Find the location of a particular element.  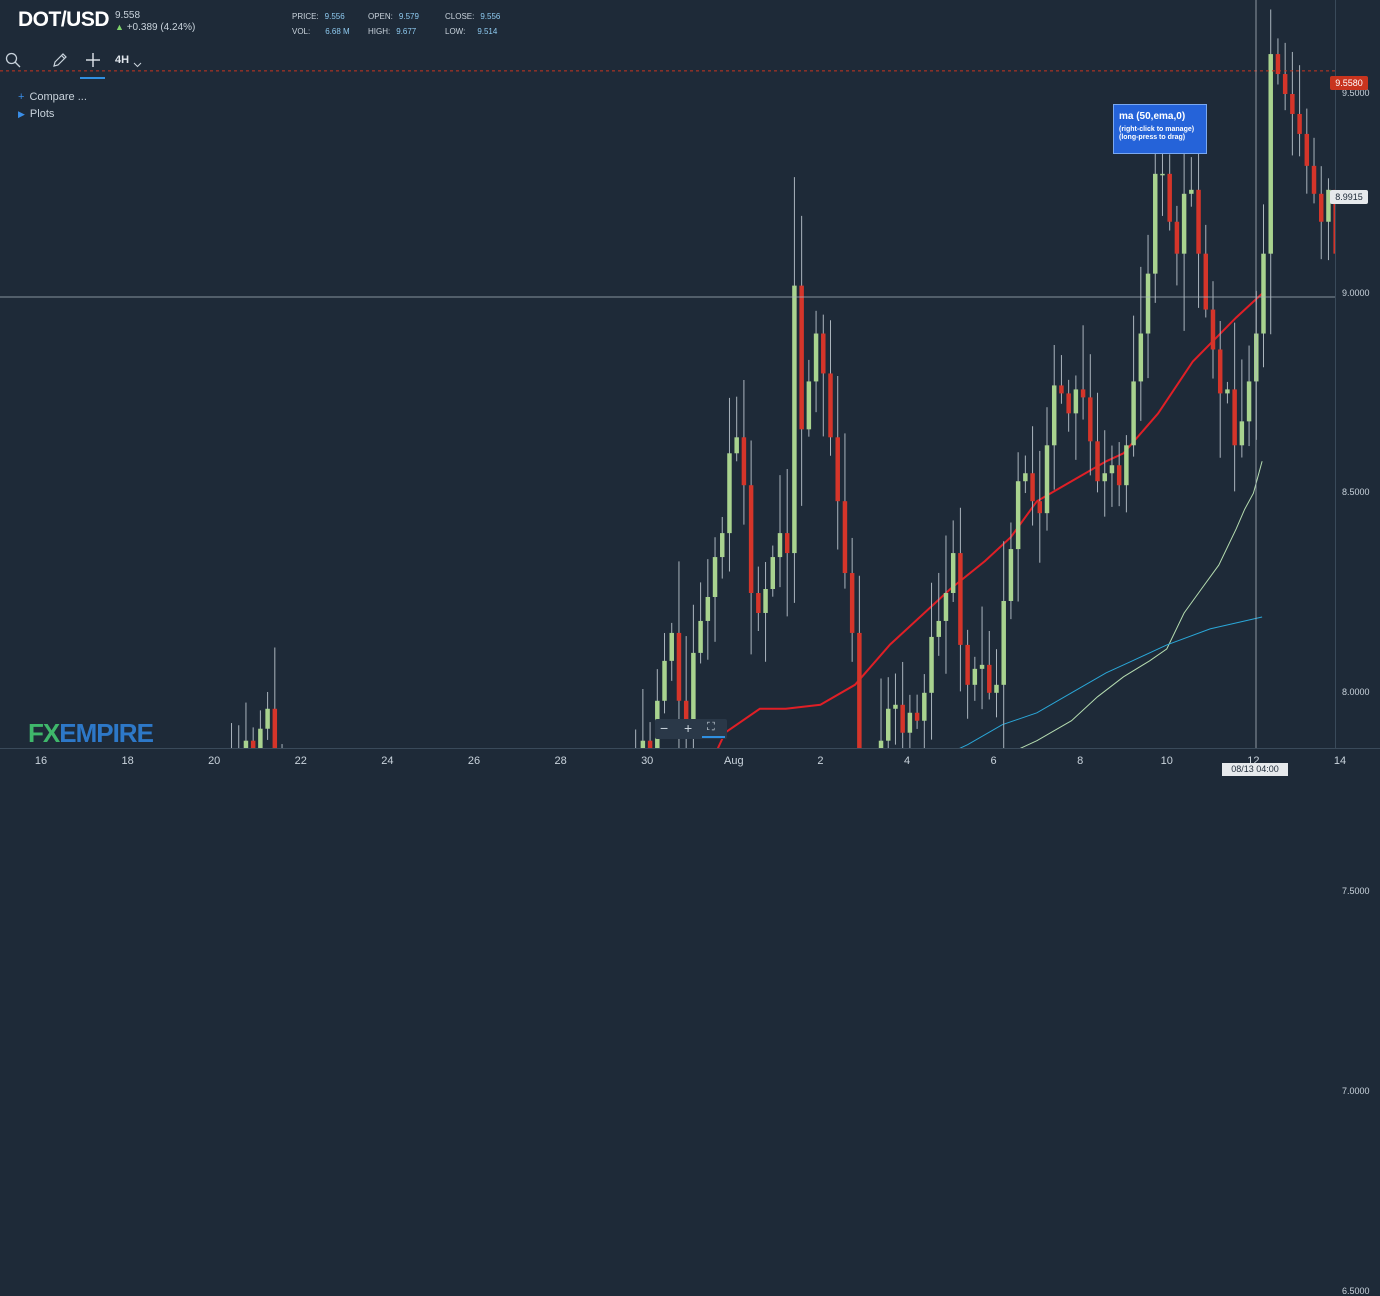

time-tick-label: 18 is located at coordinates (127, 761).